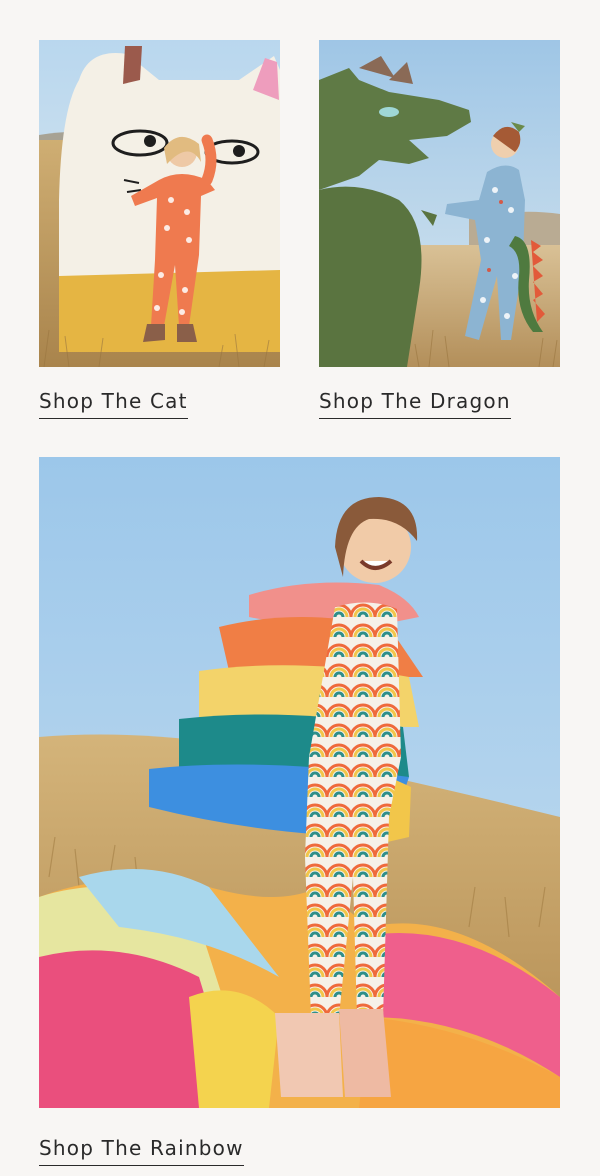 This screenshot has width=600, height=1176. I want to click on dragon-pajamas-image, so click(439, 203).